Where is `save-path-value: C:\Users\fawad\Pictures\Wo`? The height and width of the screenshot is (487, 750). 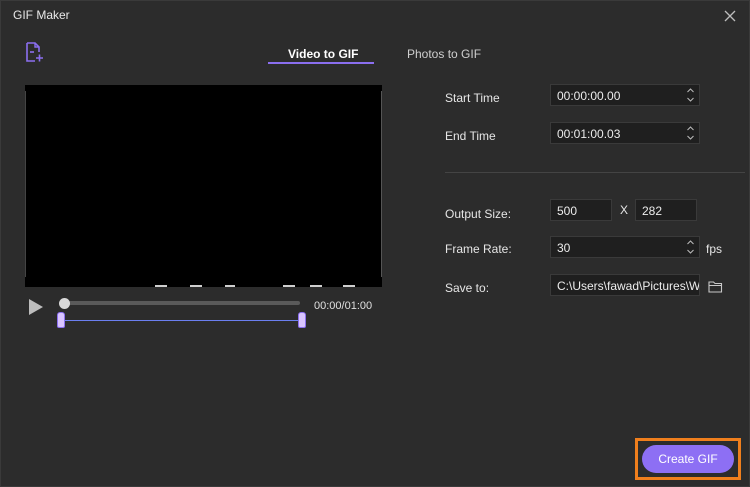 save-path-value: C:\Users\fawad\Pictures\Wo is located at coordinates (628, 286).